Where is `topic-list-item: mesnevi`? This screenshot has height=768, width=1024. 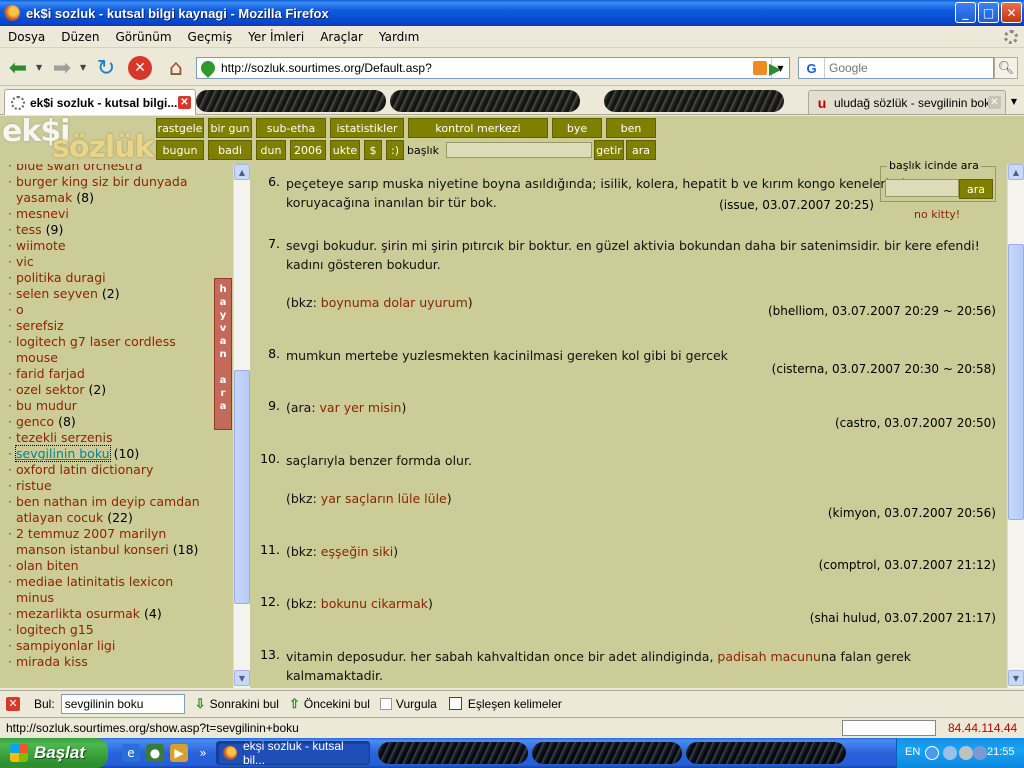 topic-list-item: mesnevi is located at coordinates (111, 214).